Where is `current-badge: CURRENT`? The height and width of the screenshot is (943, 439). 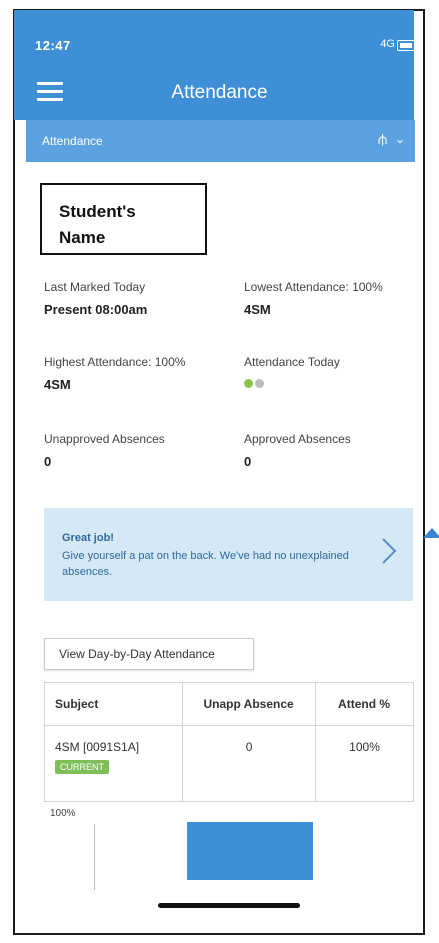 current-badge: CURRENT is located at coordinates (82, 767).